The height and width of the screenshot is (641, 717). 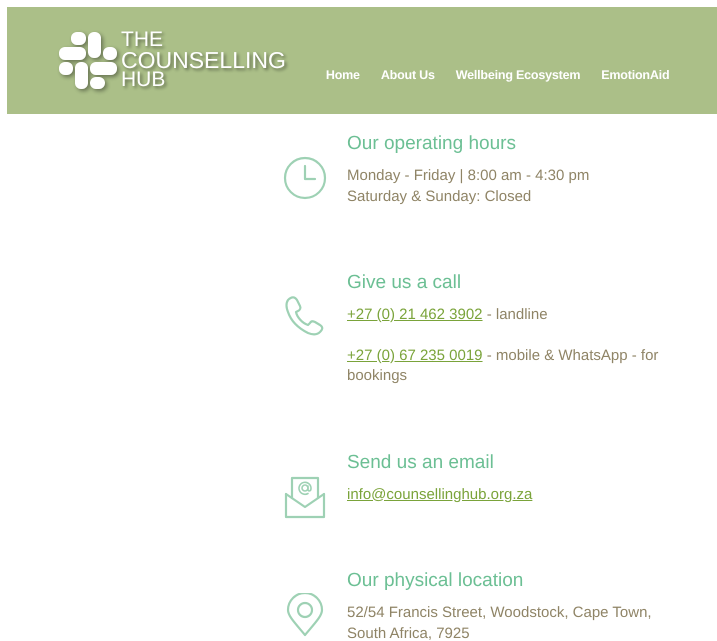 I want to click on contact-text: +27 (0) 67 235 0019 - mobile & WhatsApp - for bookings, so click(x=503, y=366).